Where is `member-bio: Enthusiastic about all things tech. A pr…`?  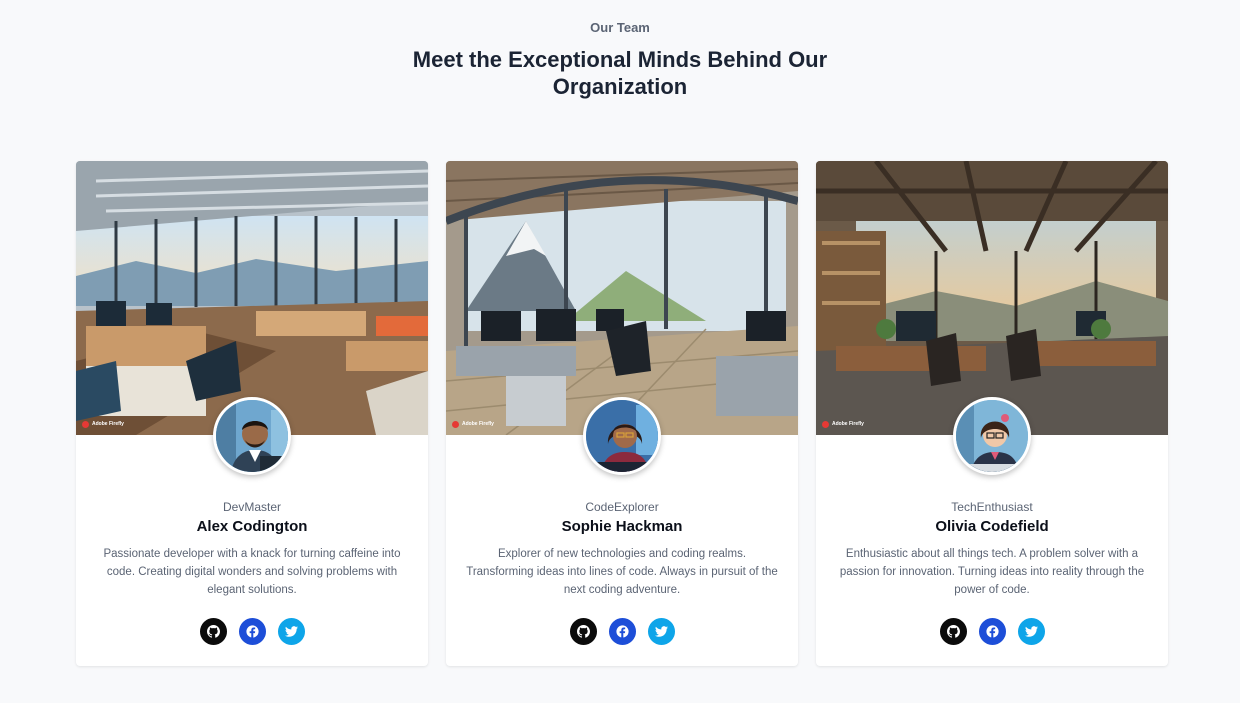
member-bio: Enthusiastic about all things tech. A pr… is located at coordinates (992, 572).